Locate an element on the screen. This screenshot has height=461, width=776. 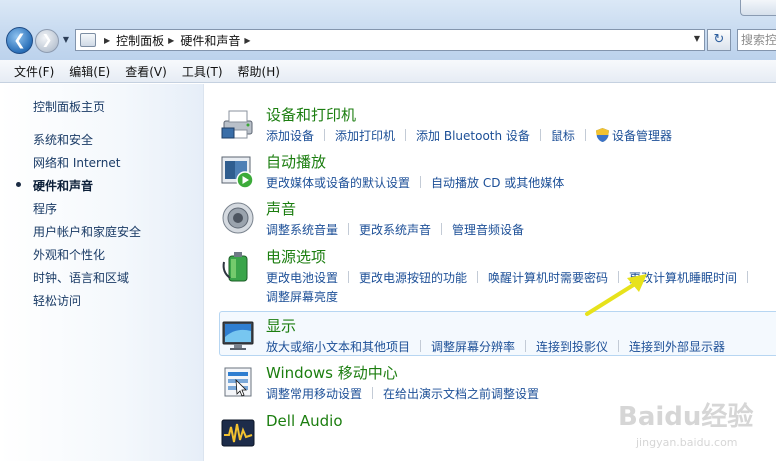
link-adjust-mobility-settings: 调整常用移动设置 is located at coordinates (314, 394).